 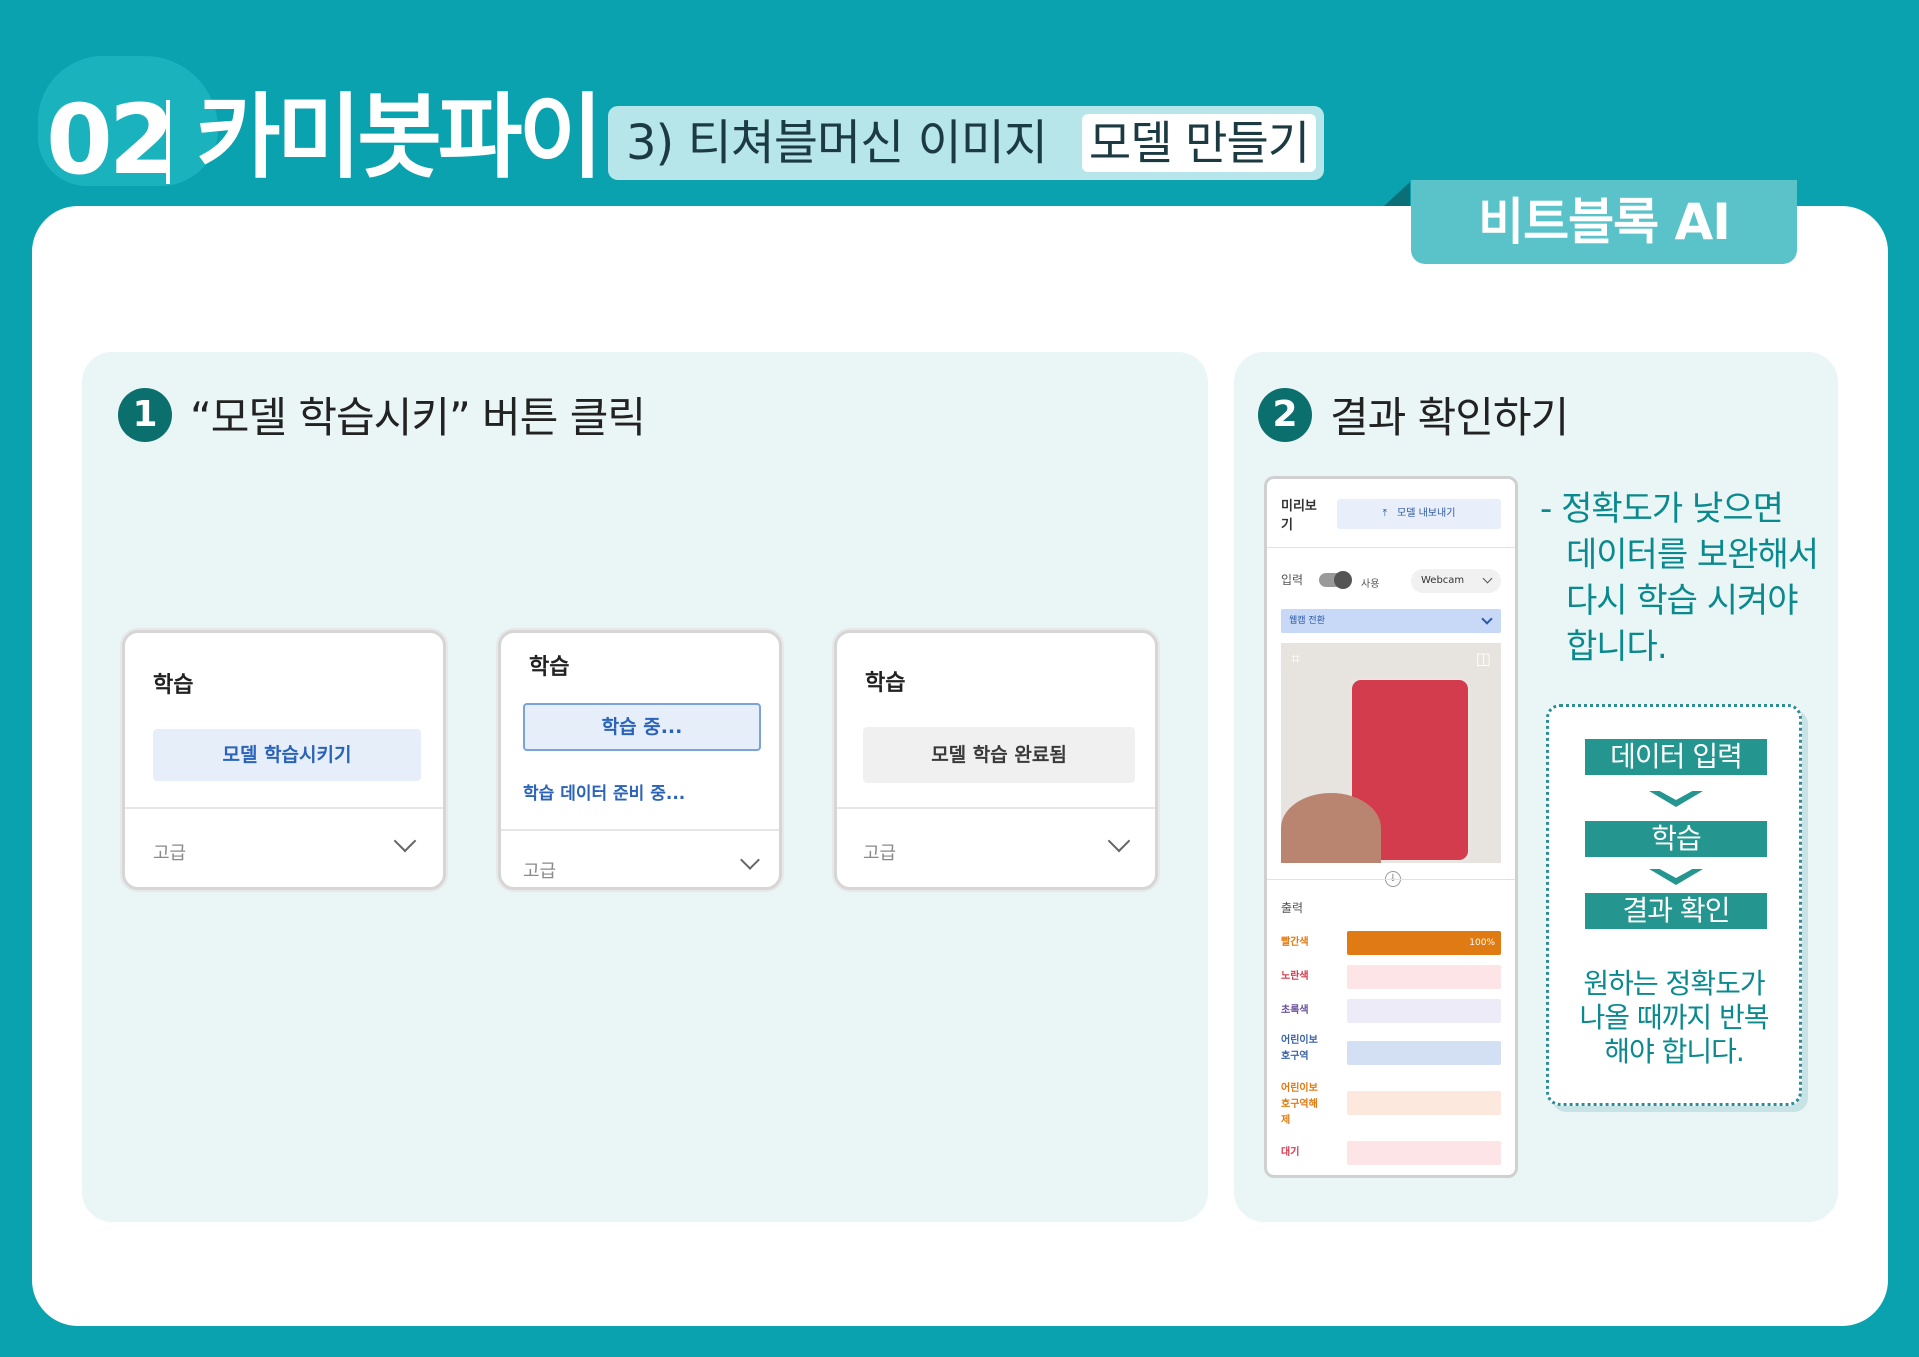 I want to click on toggle-label: 사용, so click(x=1370, y=584).